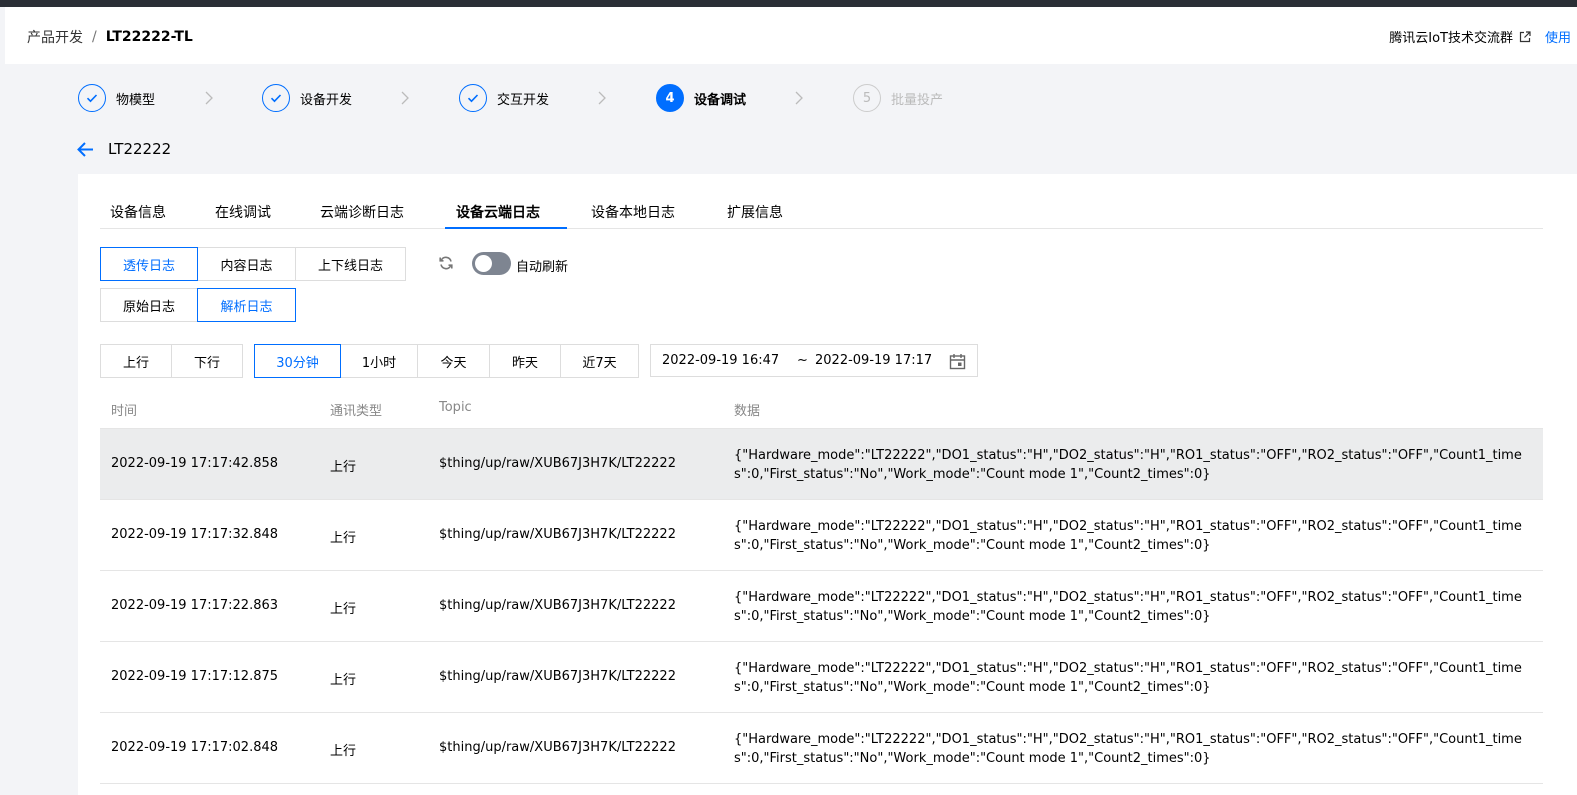  What do you see at coordinates (326, 100) in the screenshot?
I see `step-label: 设备开发` at bounding box center [326, 100].